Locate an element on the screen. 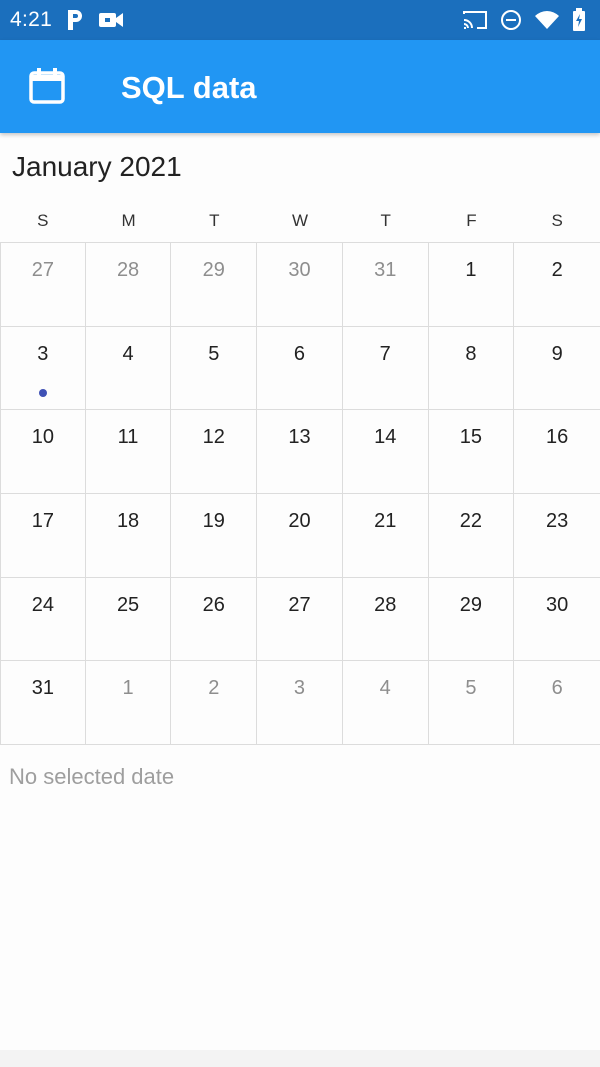 The width and height of the screenshot is (600, 1067). day-cell: 15 is located at coordinates (471, 452).